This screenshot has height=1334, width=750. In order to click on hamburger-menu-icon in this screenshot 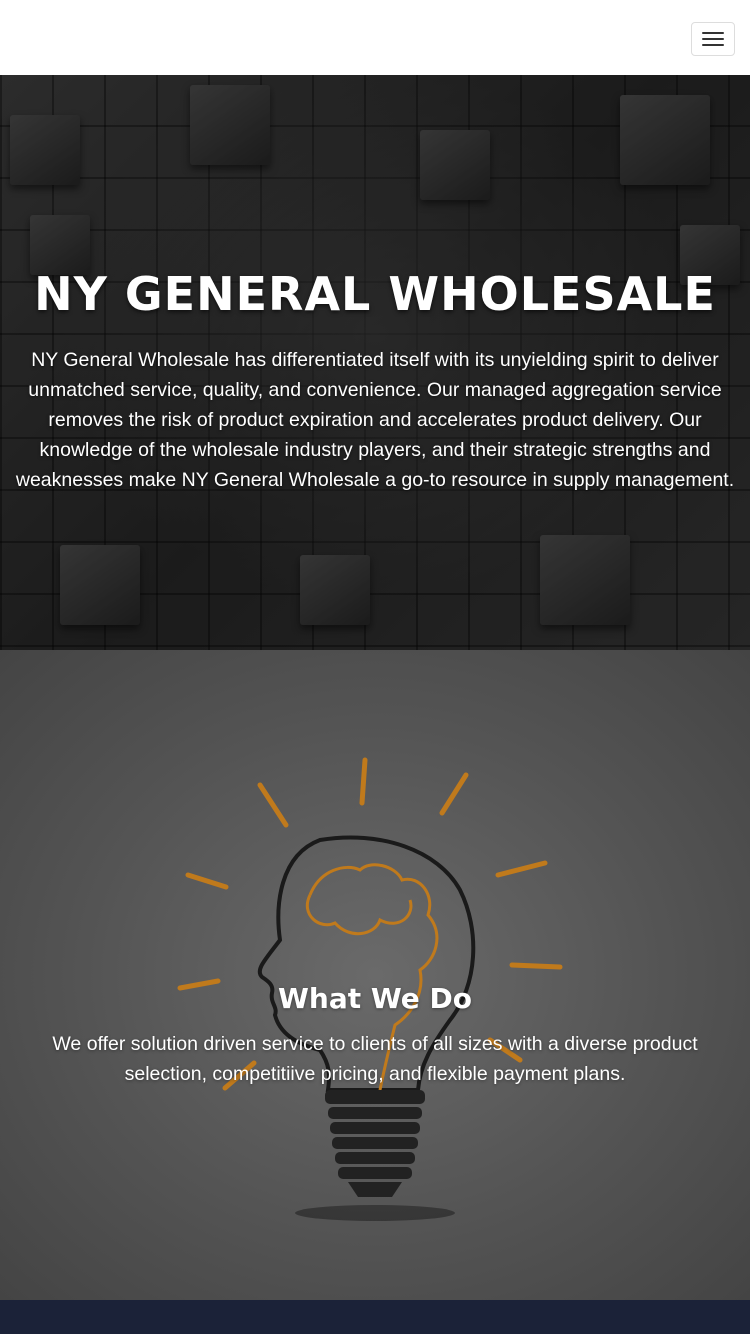, I will do `click(713, 33)`.